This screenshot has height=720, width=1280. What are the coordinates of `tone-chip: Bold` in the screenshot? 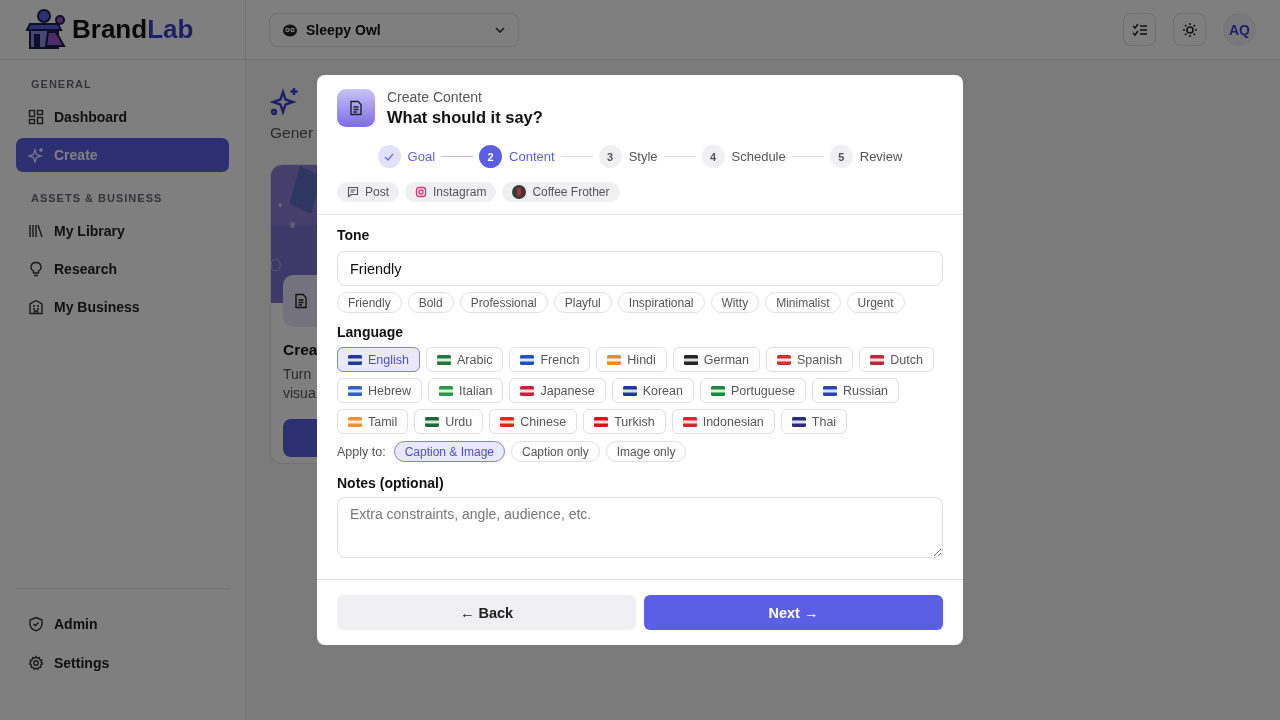 It's located at (430, 302).